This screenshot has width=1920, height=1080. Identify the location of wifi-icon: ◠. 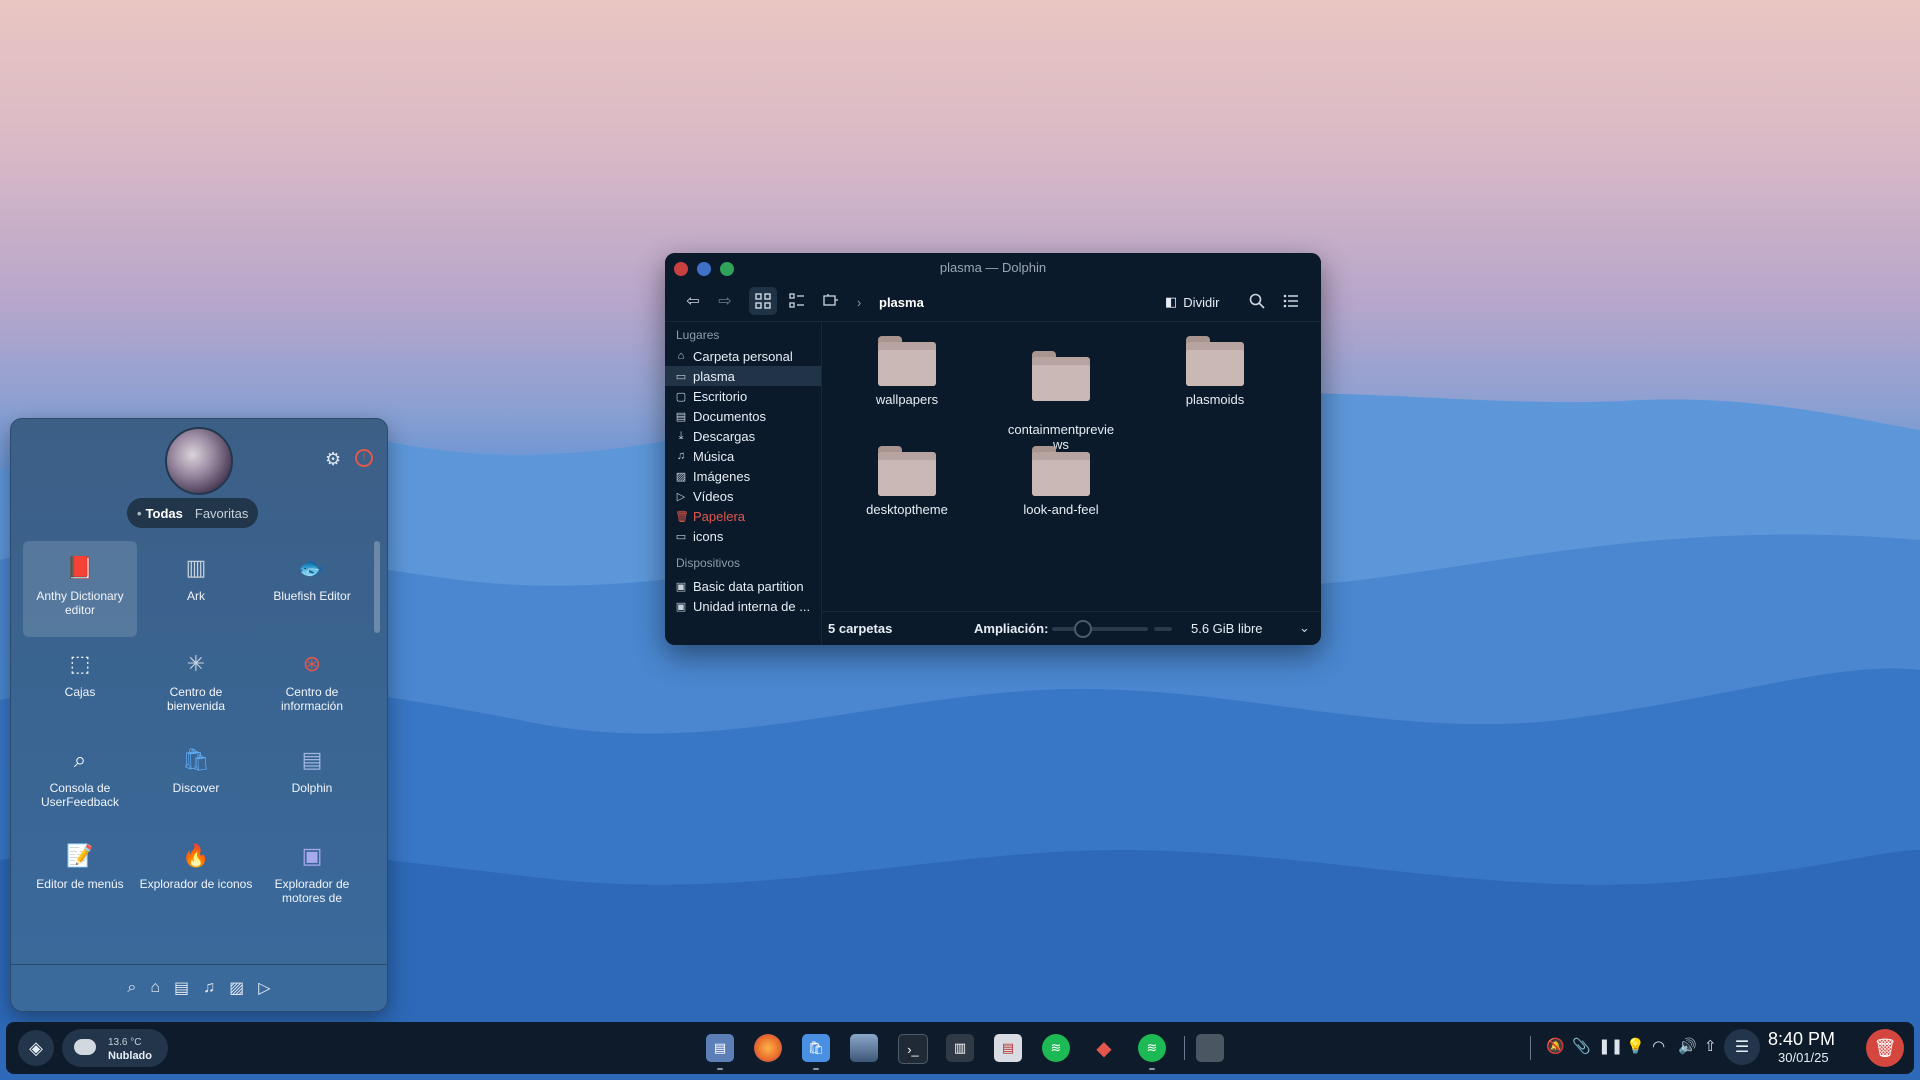
(1658, 1046).